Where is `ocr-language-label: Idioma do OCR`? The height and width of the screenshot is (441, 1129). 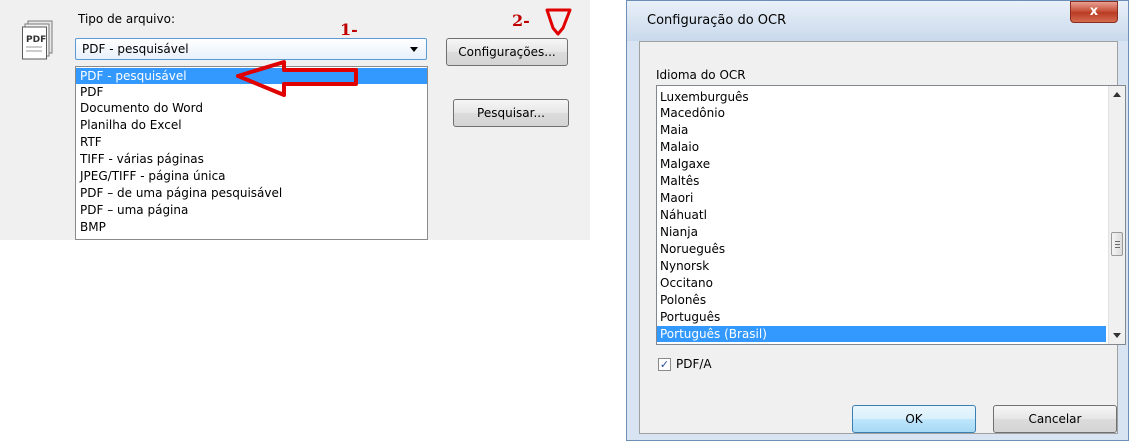 ocr-language-label: Idioma do OCR is located at coordinates (701, 75).